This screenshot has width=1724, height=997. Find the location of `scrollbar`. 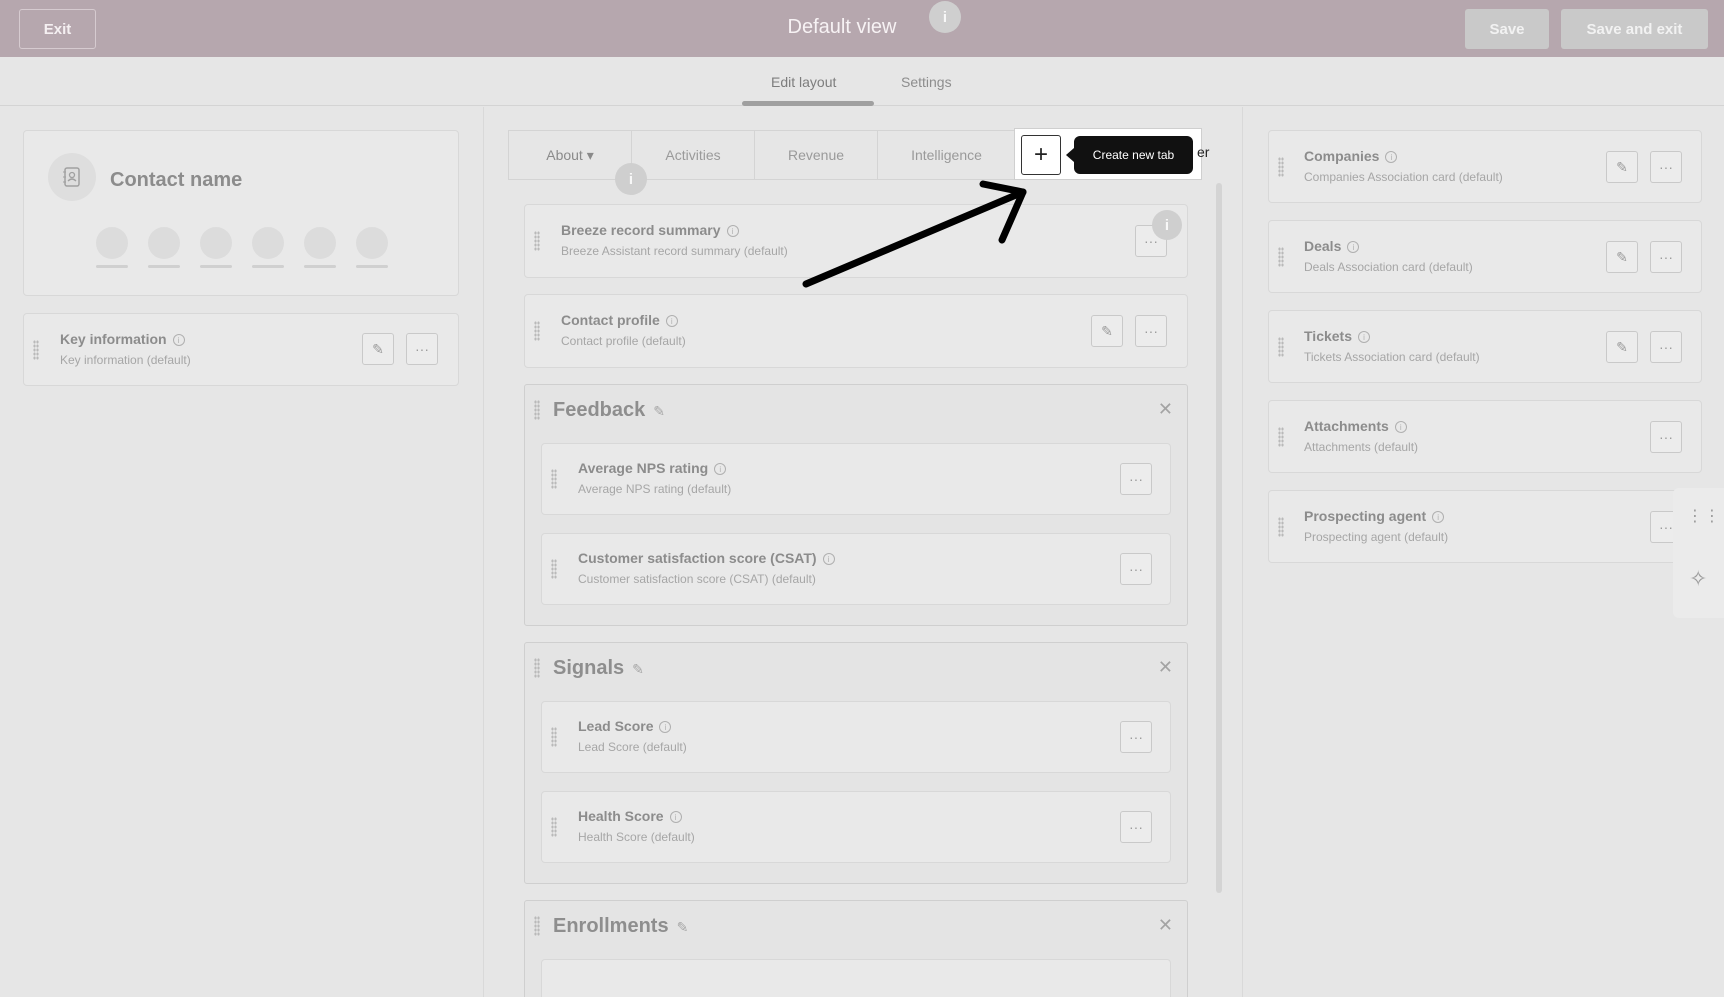

scrollbar is located at coordinates (1219, 538).